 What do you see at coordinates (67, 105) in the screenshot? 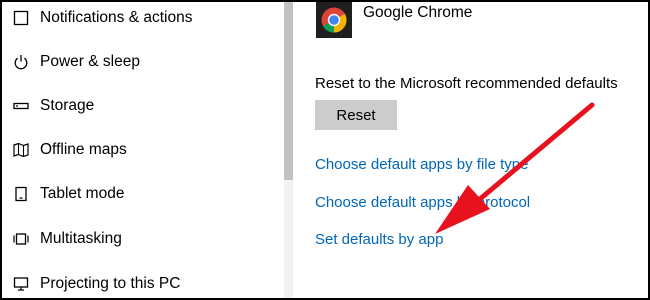
I see `sidebar-item-label: Storage` at bounding box center [67, 105].